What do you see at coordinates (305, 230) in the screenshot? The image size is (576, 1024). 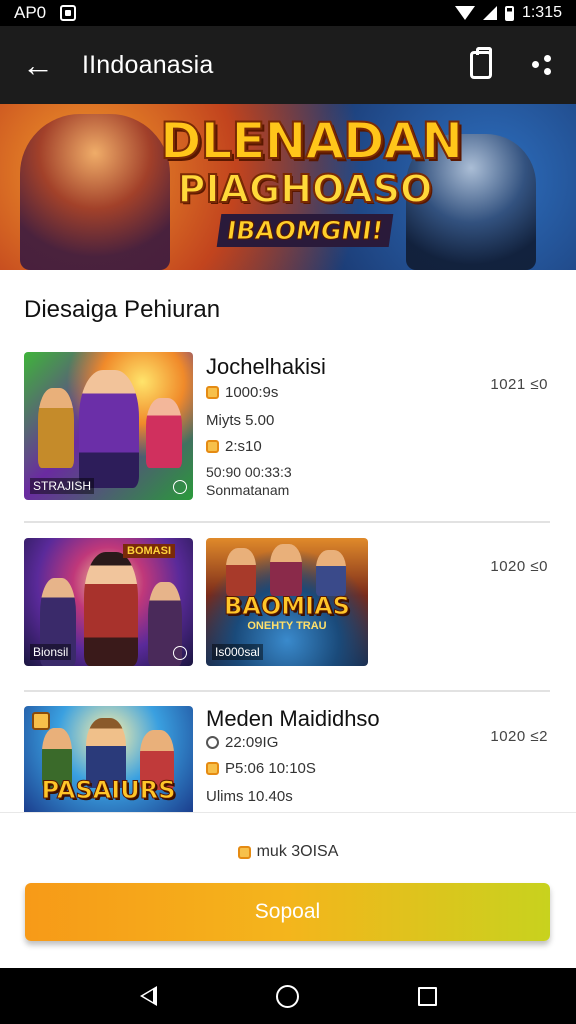 I see `banner-tagline: IBAOMGNI!` at bounding box center [305, 230].